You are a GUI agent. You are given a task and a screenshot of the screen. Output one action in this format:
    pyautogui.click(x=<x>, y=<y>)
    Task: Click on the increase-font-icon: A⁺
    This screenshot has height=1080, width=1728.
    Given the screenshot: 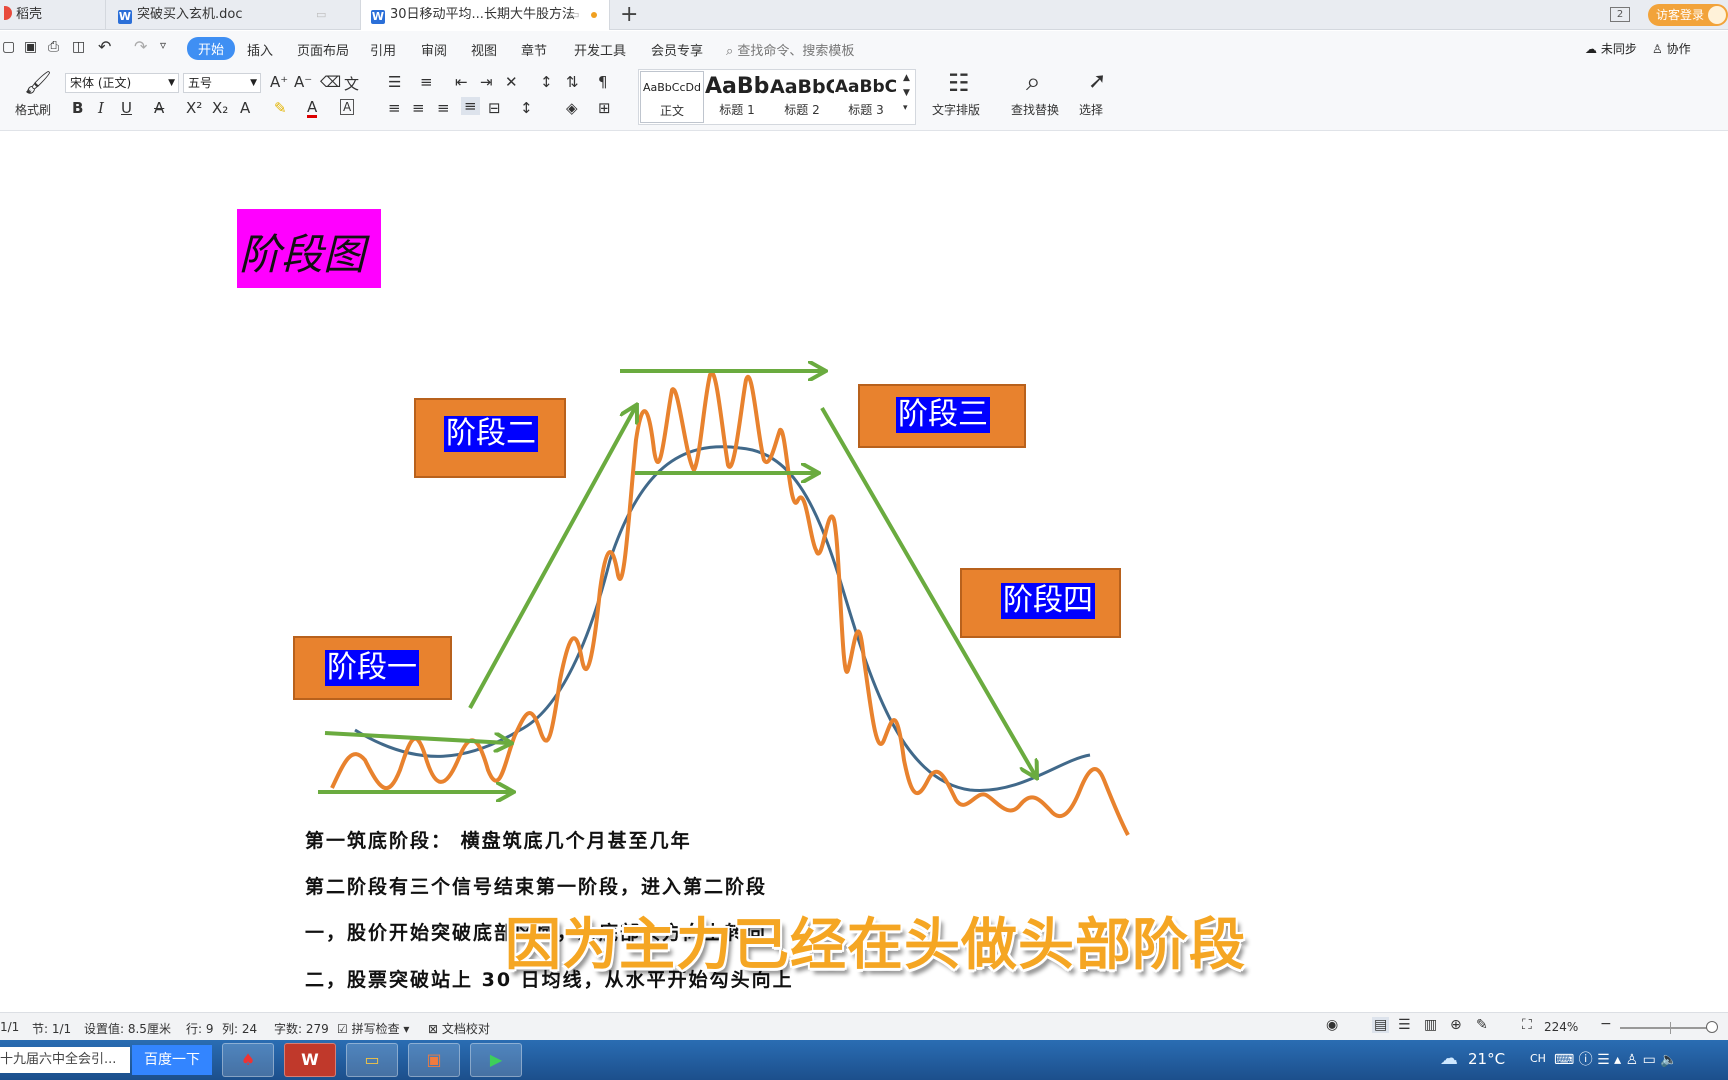 What is the action you would take?
    pyautogui.click(x=279, y=82)
    